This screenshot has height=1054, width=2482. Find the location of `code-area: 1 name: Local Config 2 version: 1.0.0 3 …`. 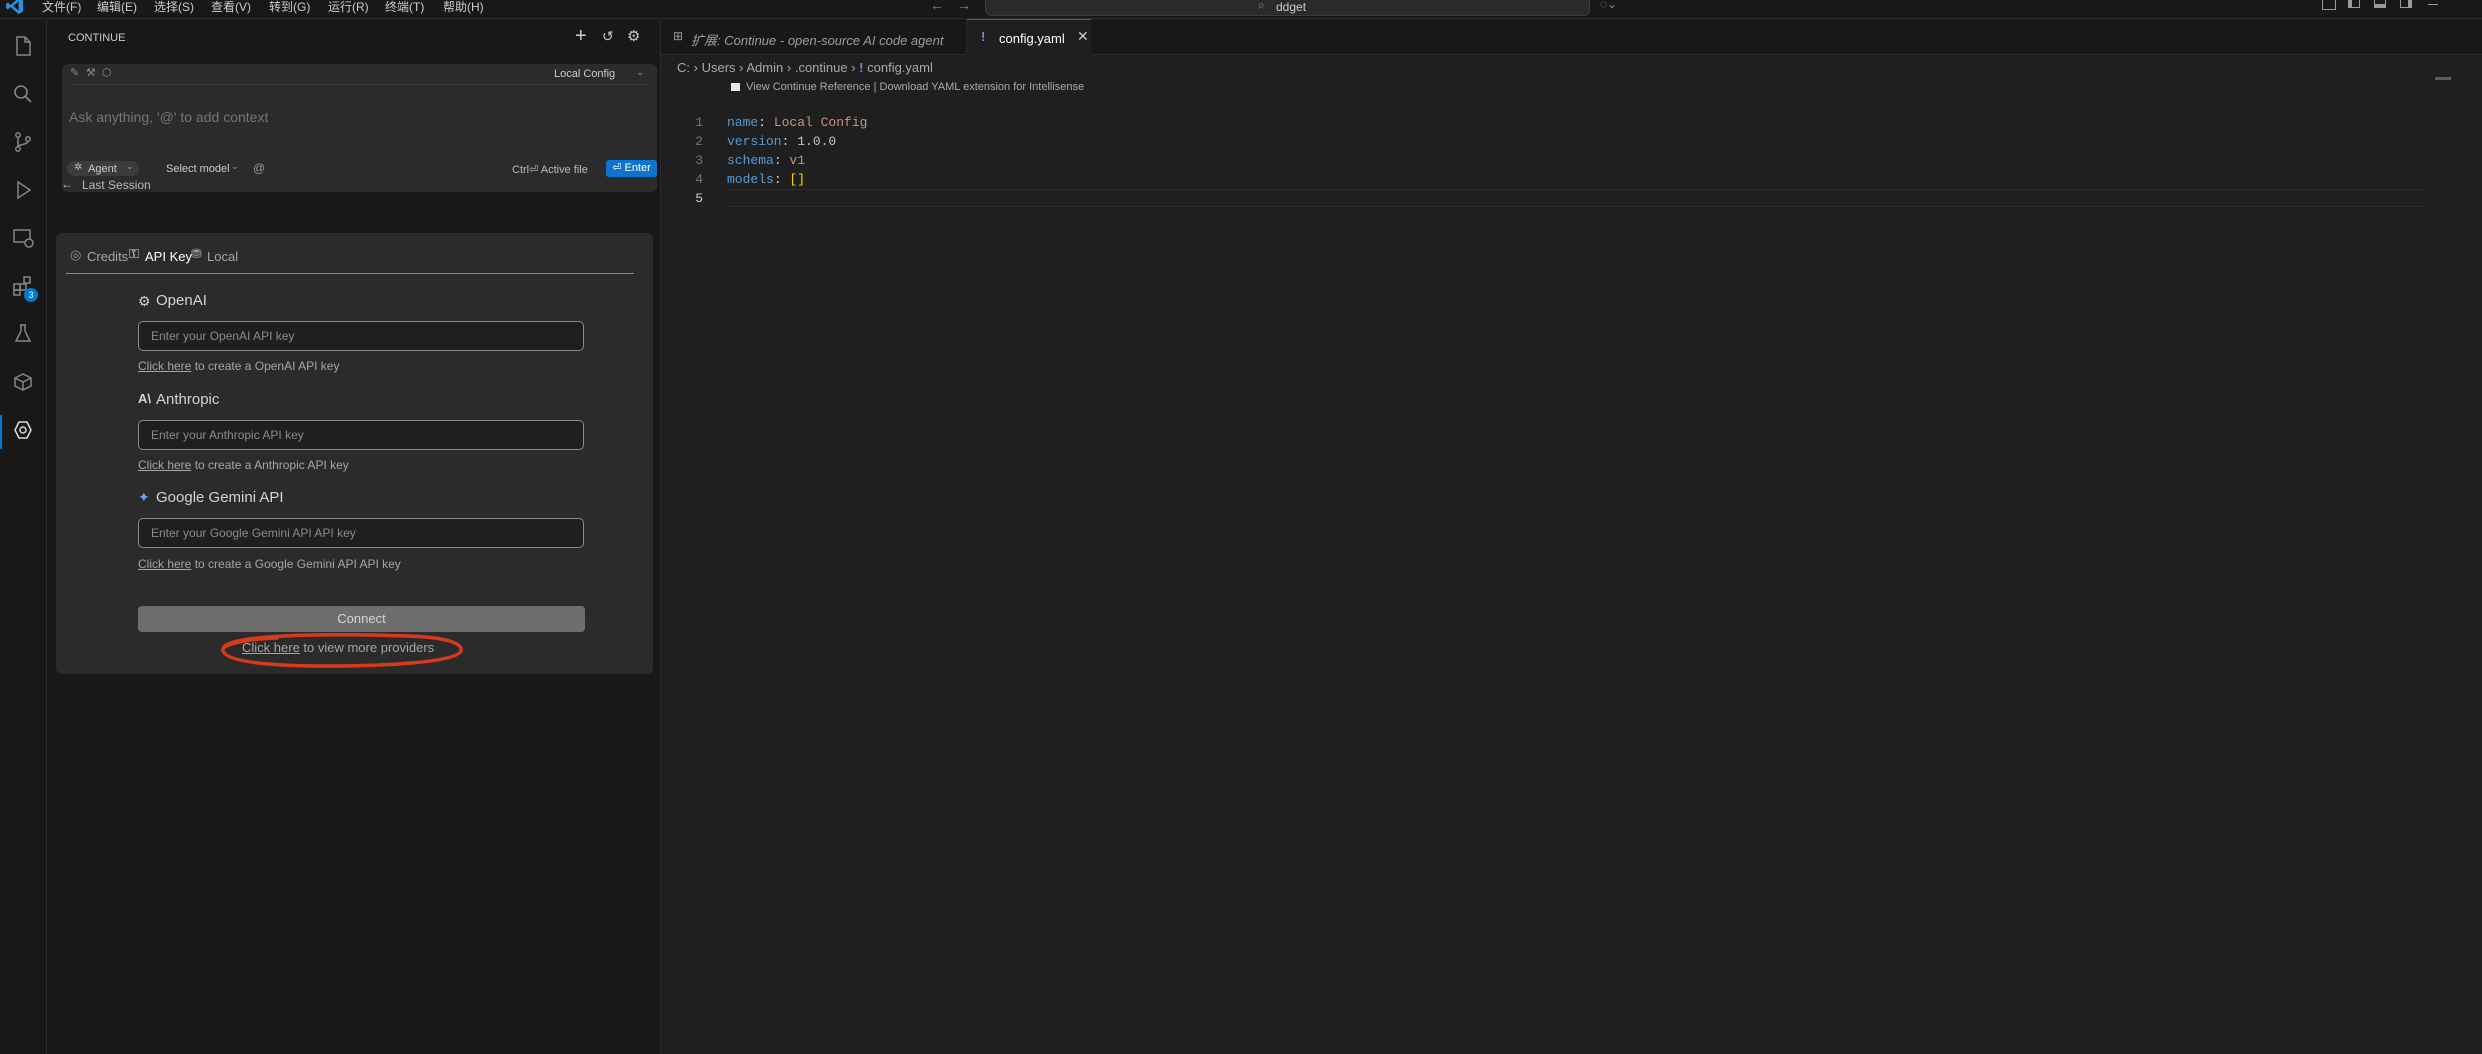

code-area: 1 name: Local Config 2 version: 1.0.0 3 … is located at coordinates (1551, 155).